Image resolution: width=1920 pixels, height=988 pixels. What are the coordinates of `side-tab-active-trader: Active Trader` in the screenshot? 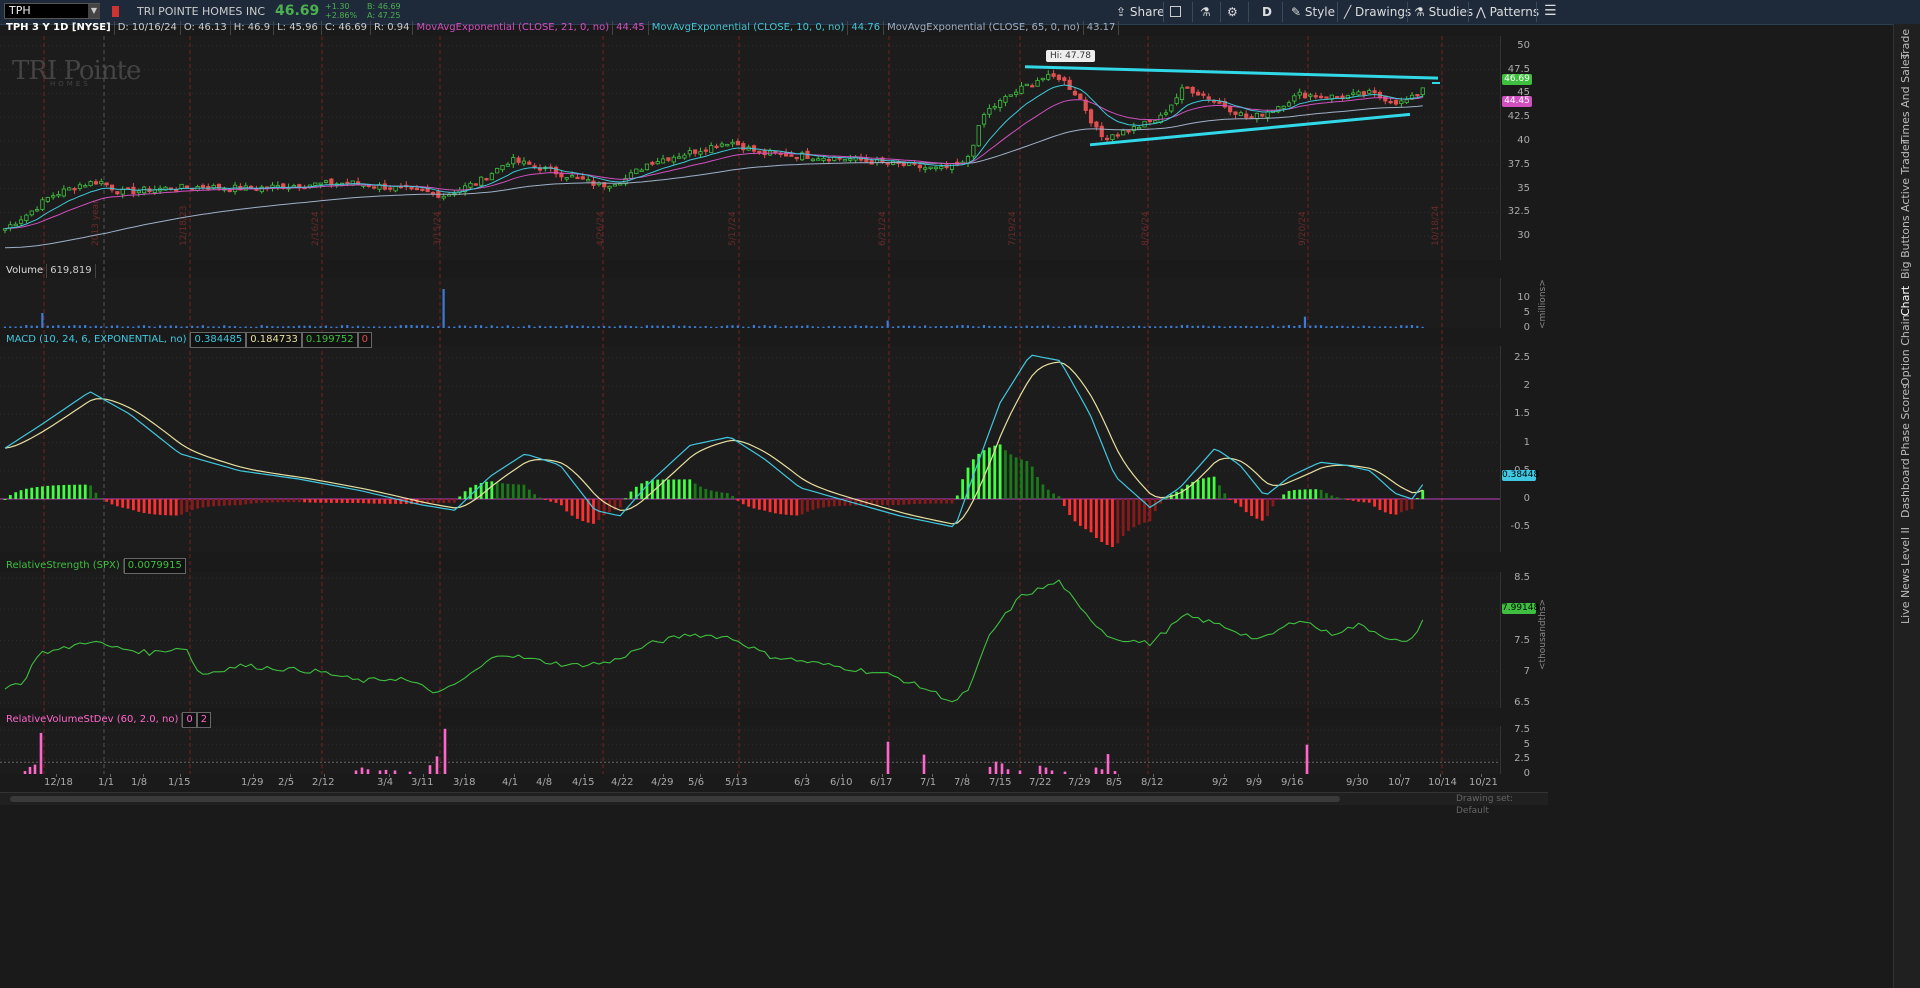 It's located at (1907, 176).